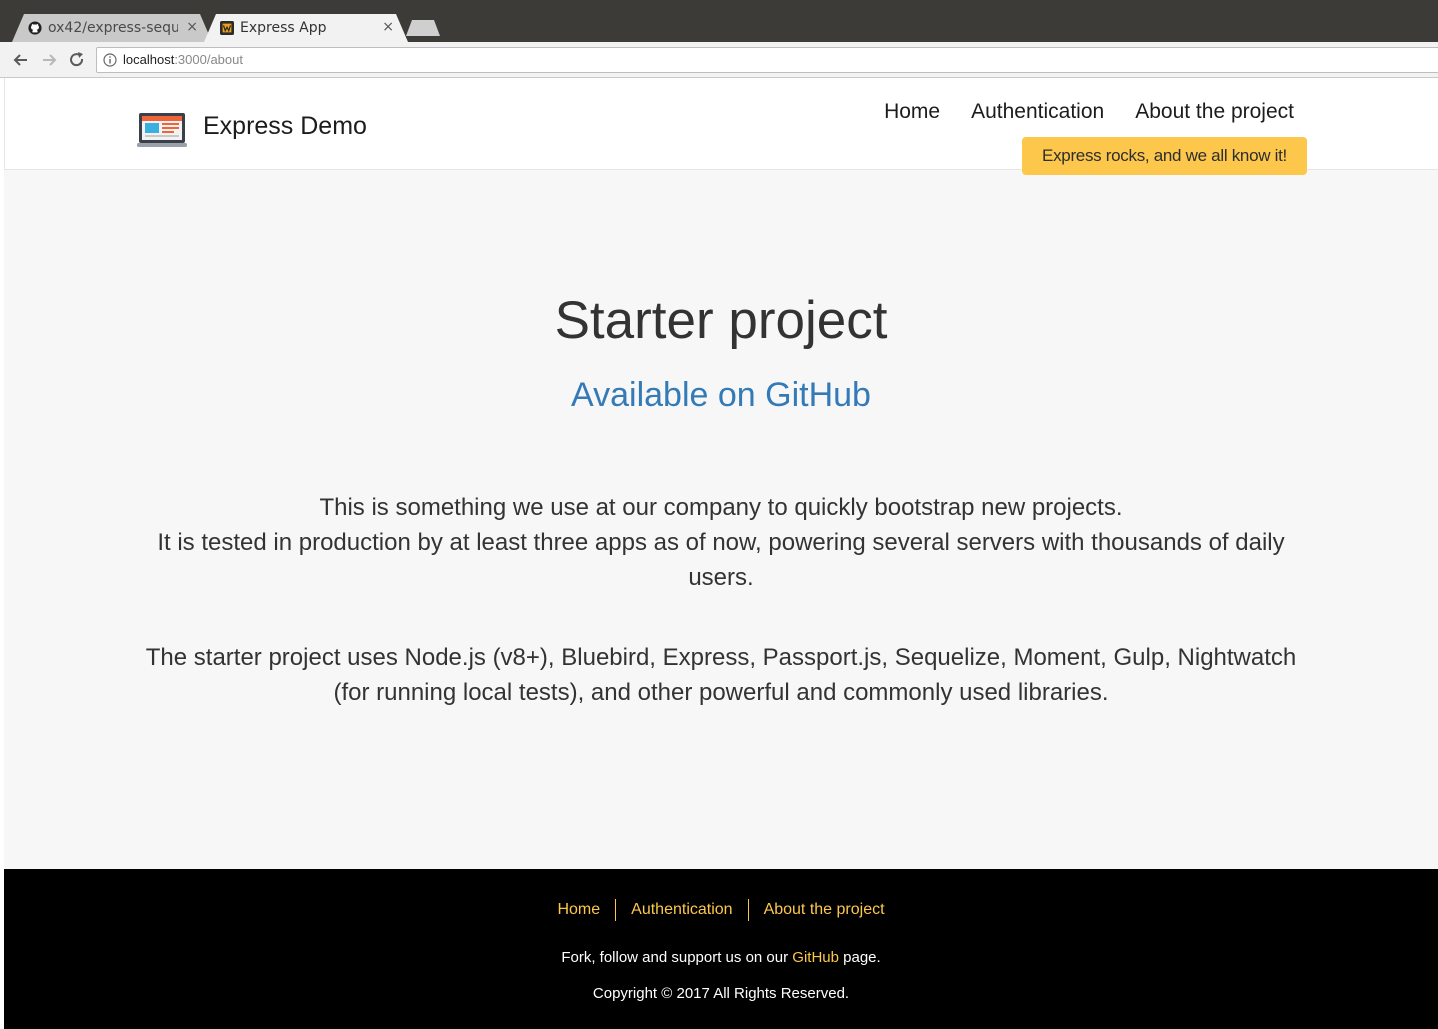  Describe the element at coordinates (721, 320) in the screenshot. I see `page-title: Starter project` at that location.